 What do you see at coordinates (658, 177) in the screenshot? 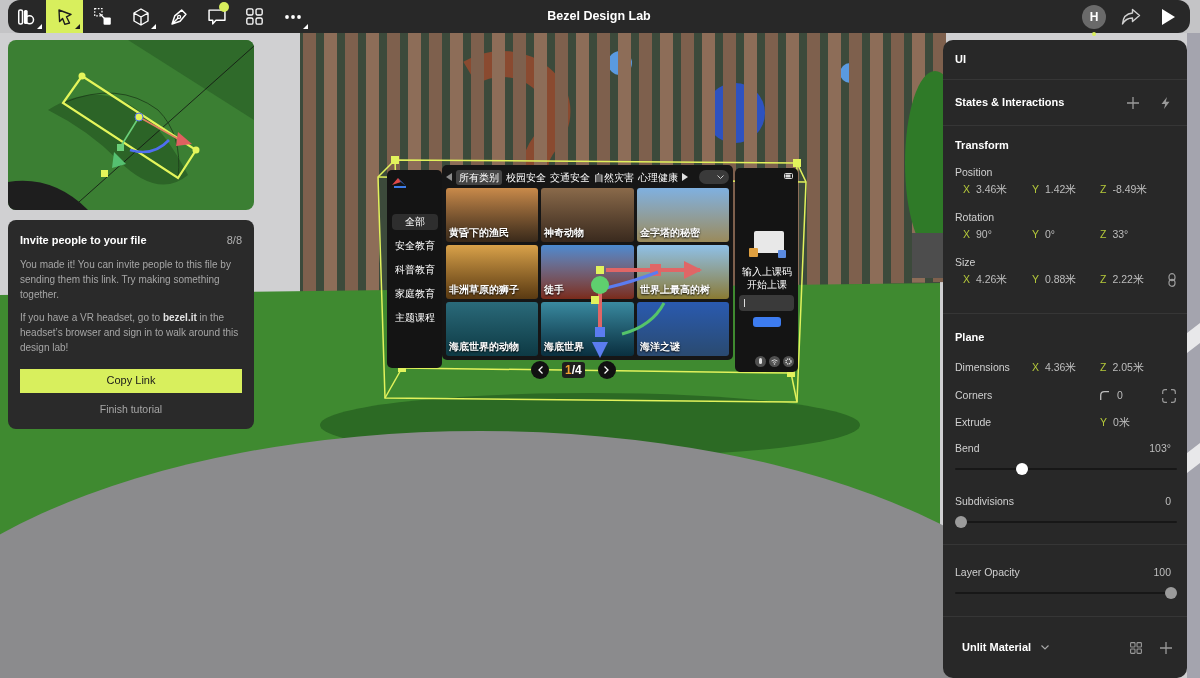
I see `category-tab: 心理健康` at bounding box center [658, 177].